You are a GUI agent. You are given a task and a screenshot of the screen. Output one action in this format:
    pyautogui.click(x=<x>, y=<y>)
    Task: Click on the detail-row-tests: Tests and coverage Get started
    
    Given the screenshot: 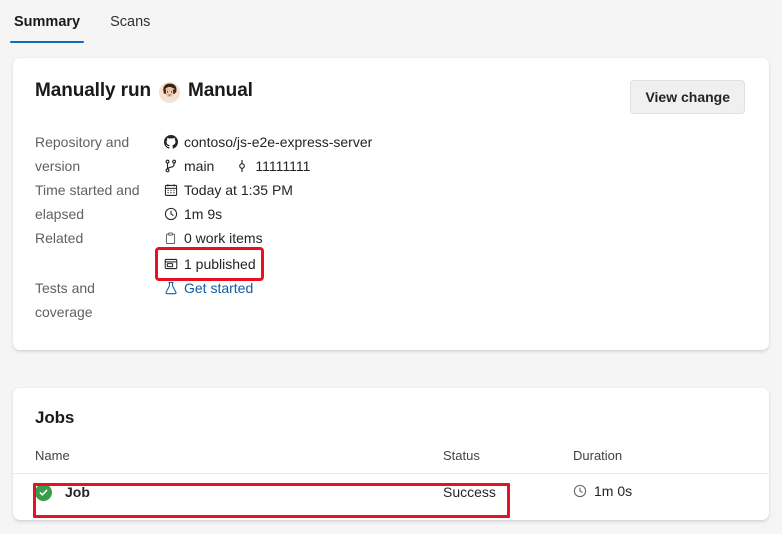 What is the action you would take?
    pyautogui.click(x=391, y=300)
    